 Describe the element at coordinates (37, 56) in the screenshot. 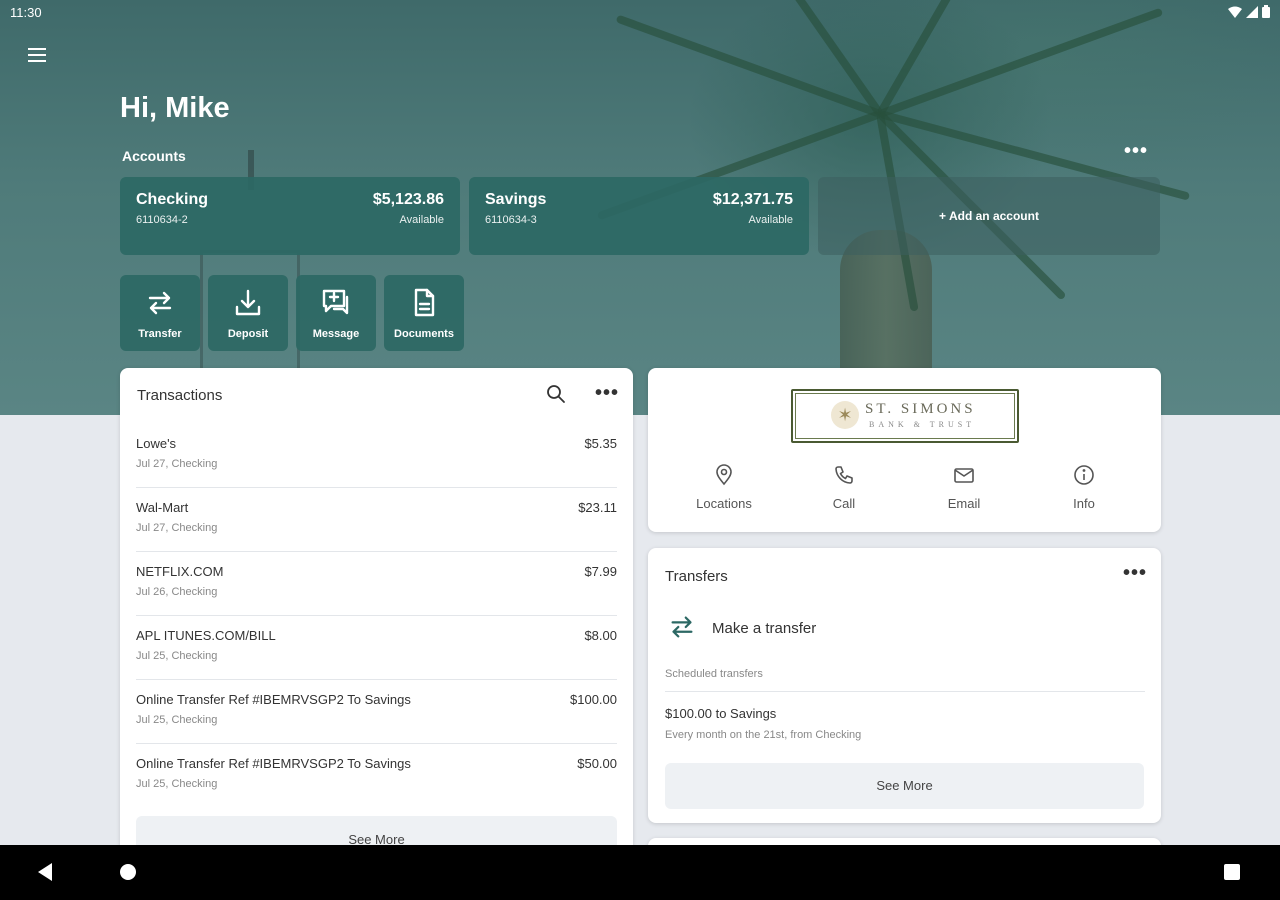

I see `hamburger-menu-icon` at that location.